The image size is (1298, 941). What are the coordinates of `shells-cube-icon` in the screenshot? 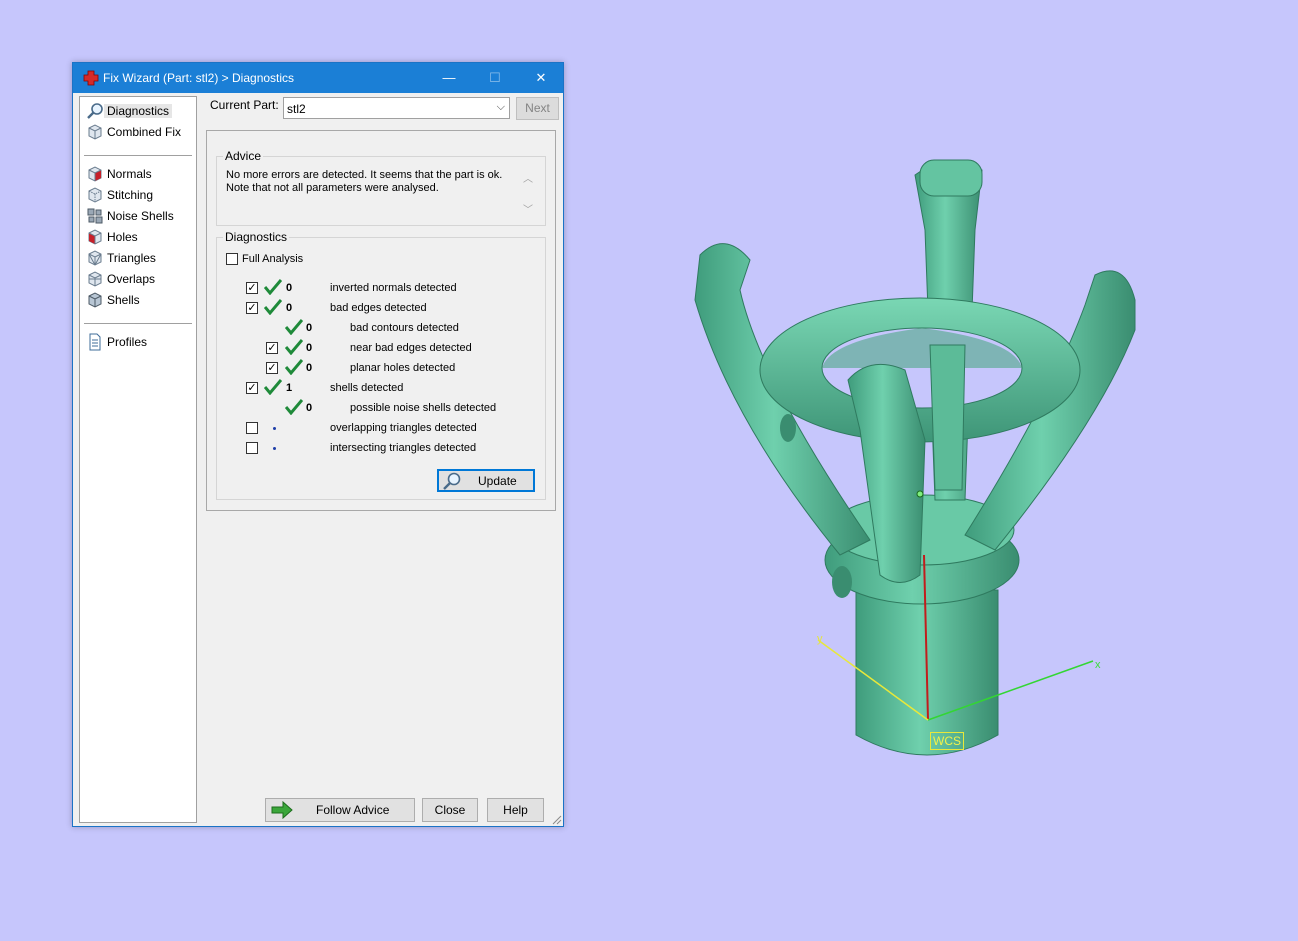 It's located at (95, 300).